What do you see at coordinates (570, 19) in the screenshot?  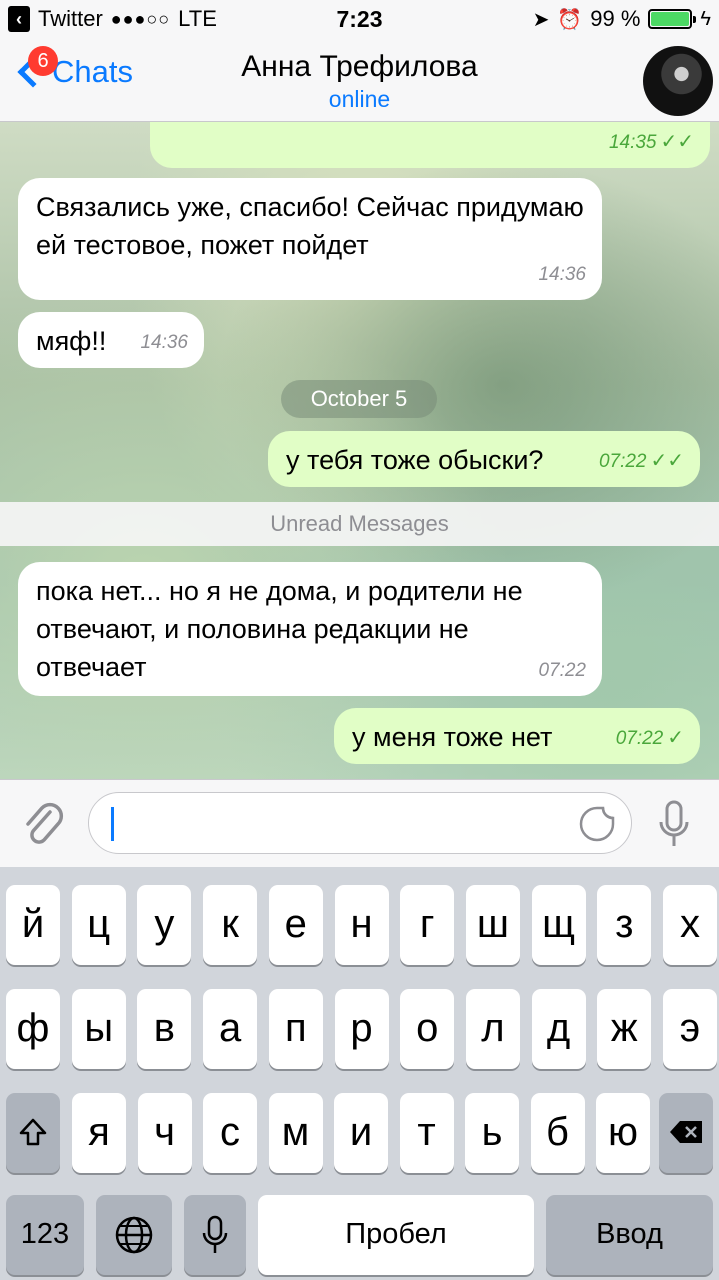 I see `alarm-icon: ⏰` at bounding box center [570, 19].